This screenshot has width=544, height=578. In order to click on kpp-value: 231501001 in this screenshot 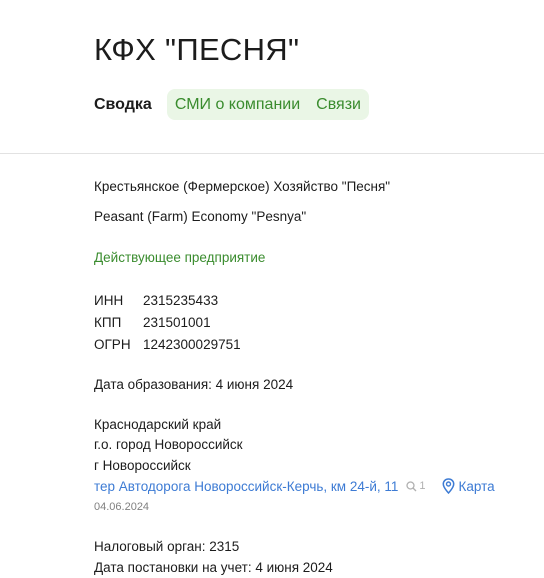, I will do `click(177, 322)`.